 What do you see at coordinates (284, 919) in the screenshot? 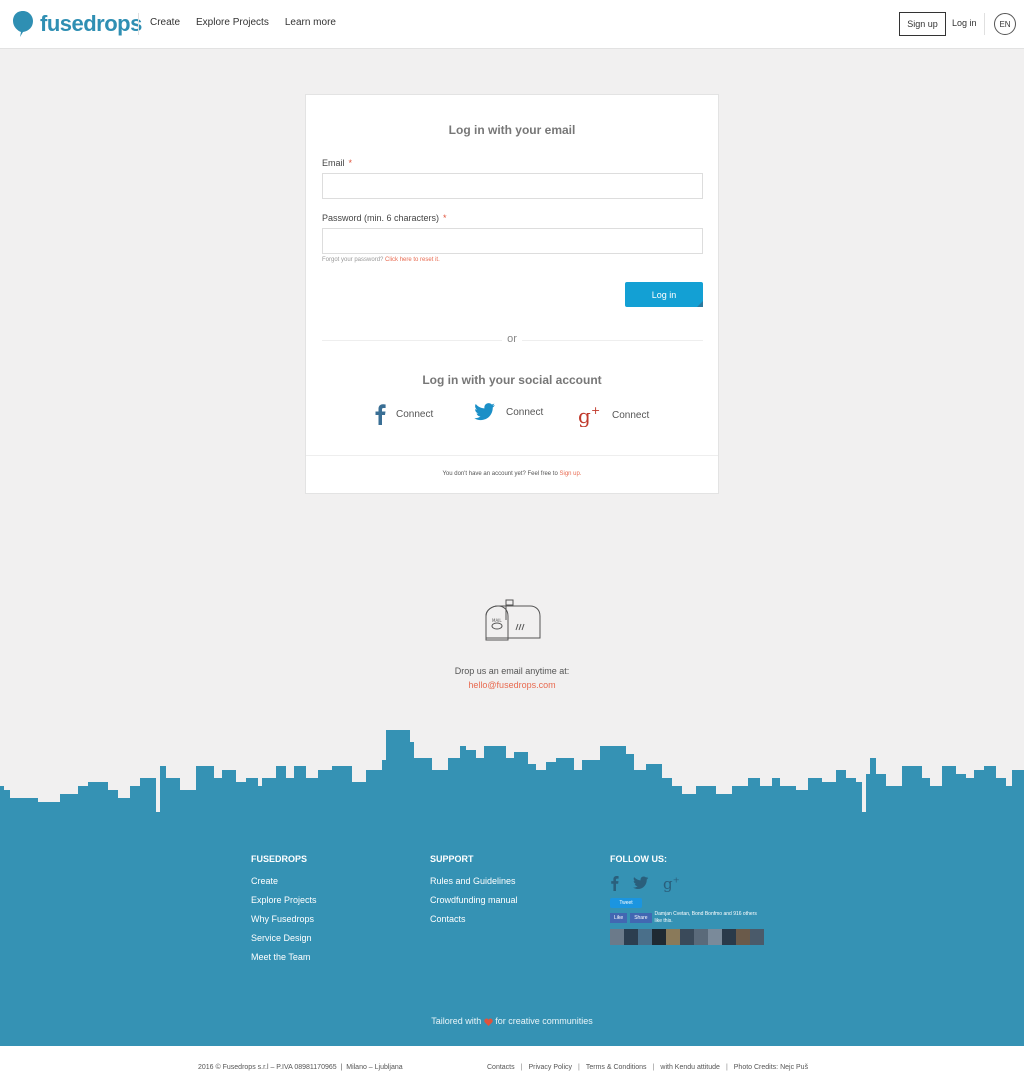
I see `footer-link-why-fusedrops: Why Fusedrops` at bounding box center [284, 919].